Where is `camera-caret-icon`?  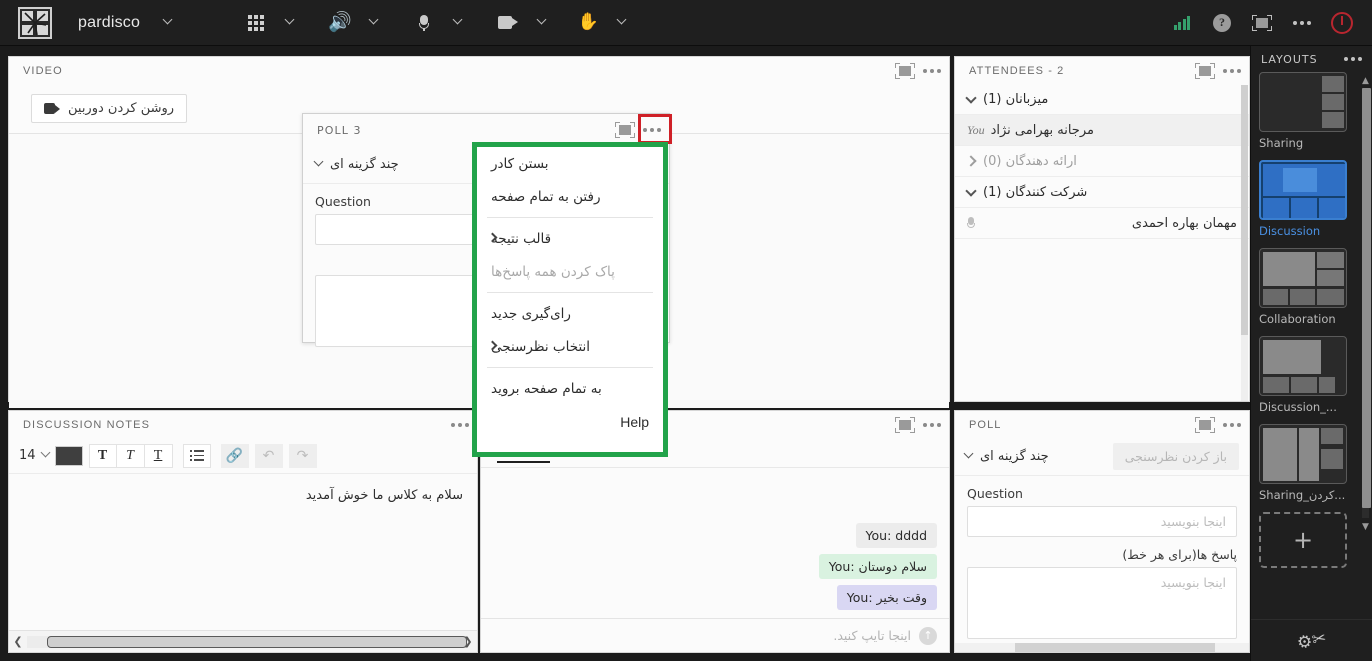 camera-caret-icon is located at coordinates (541, 23).